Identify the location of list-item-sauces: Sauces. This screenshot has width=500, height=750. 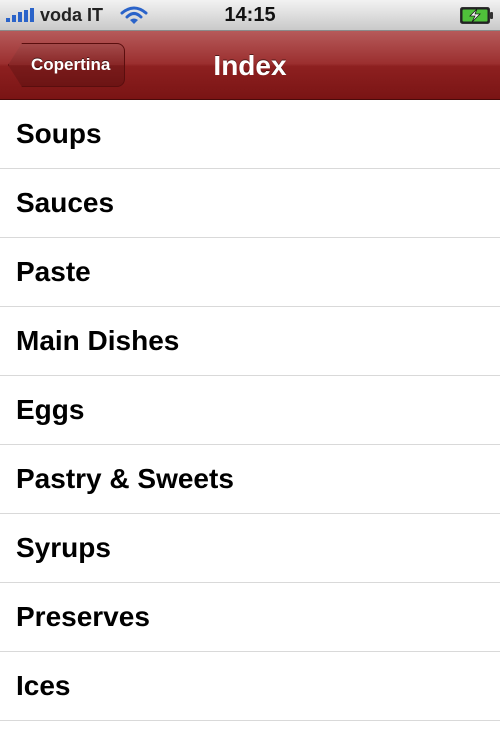
(250, 203).